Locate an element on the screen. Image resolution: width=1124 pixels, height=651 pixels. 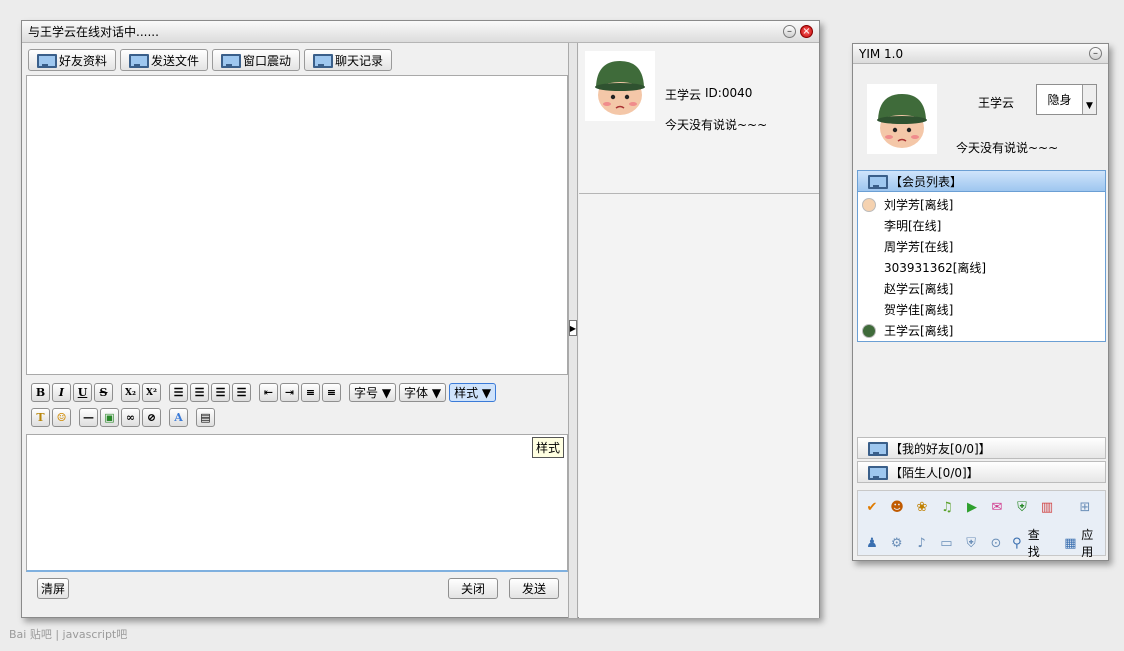
speaker-icon: ♪ is located at coordinates (922, 543).